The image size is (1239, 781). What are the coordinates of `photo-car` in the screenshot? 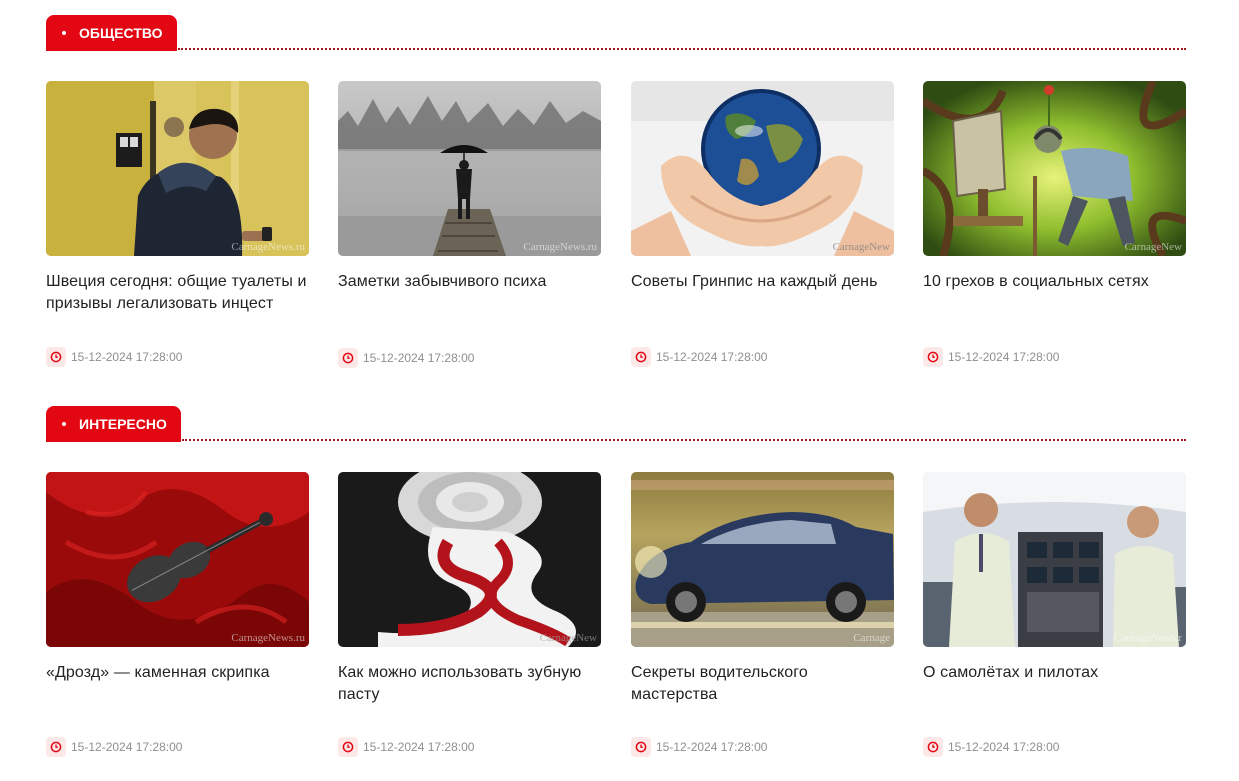 It's located at (762, 559).